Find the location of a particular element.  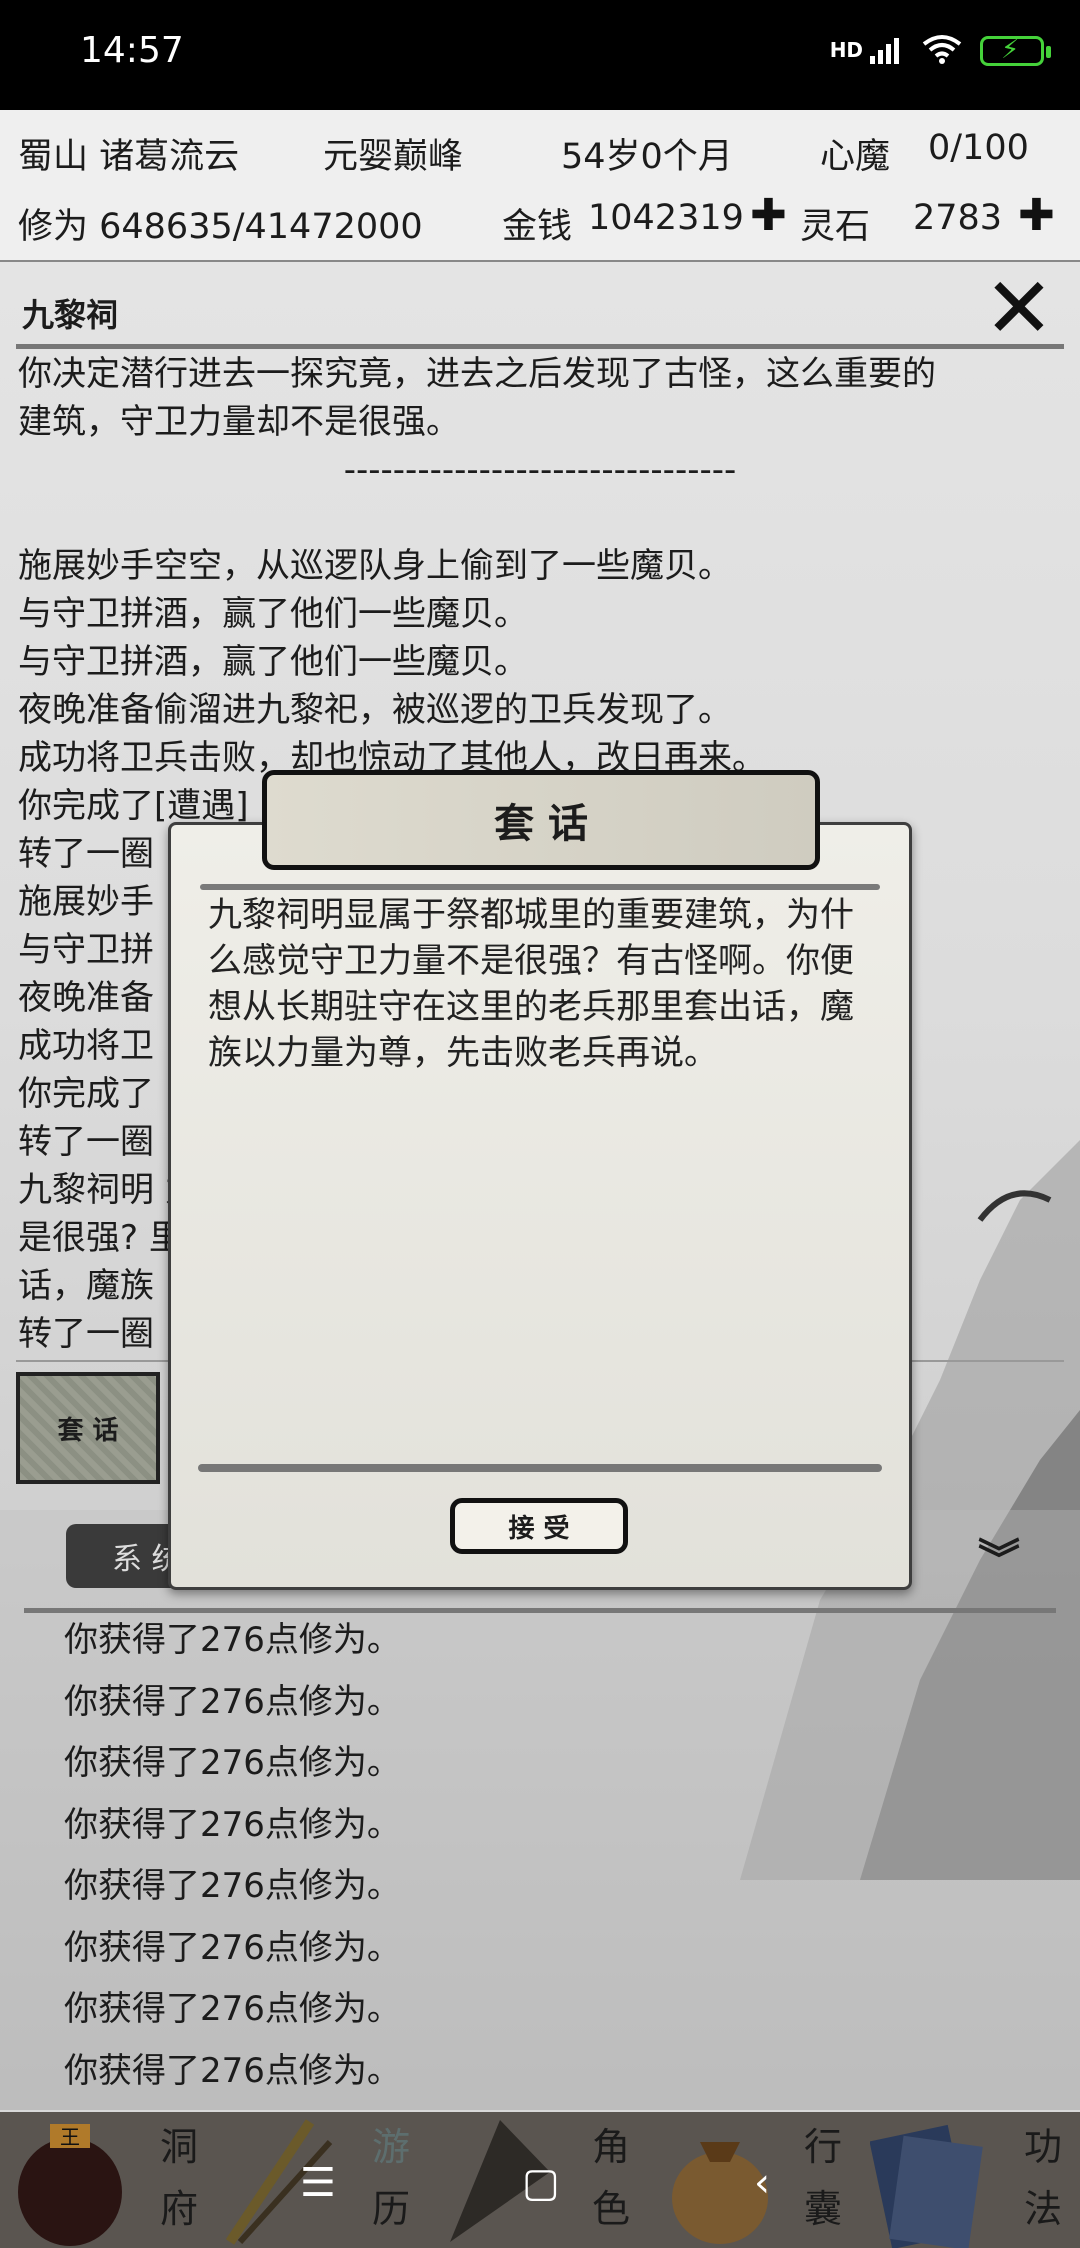

dialog-title: 套 话 is located at coordinates (541, 820).